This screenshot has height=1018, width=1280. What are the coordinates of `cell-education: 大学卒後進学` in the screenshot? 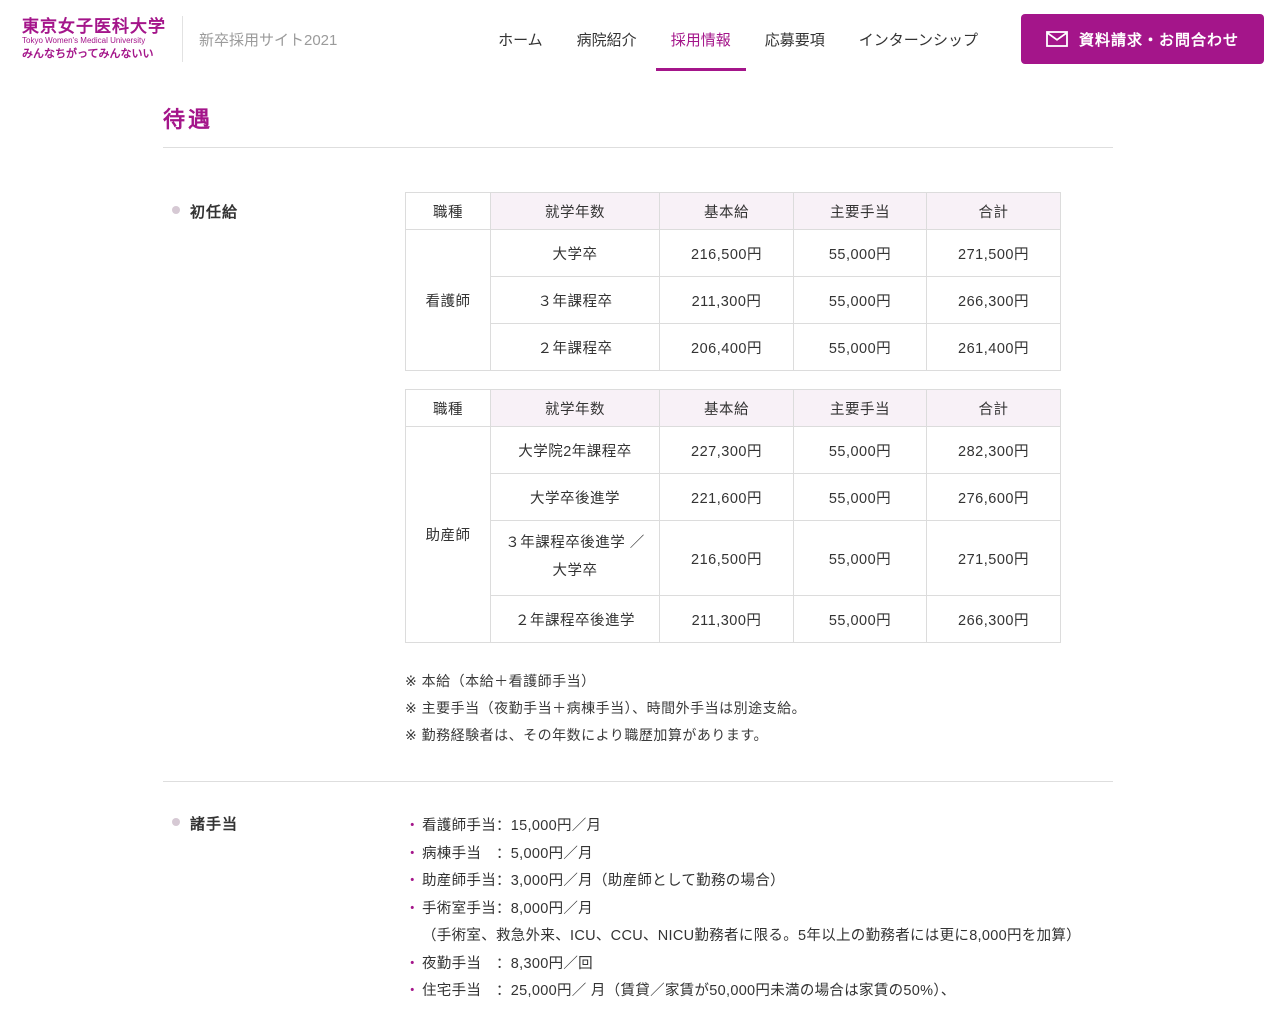 It's located at (575, 497).